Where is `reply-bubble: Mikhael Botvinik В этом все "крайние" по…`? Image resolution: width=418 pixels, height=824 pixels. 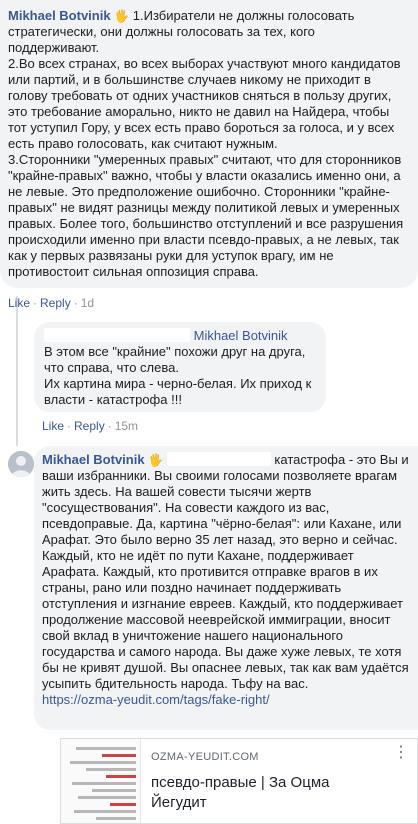
reply-bubble: Mikhael Botvinik В этом все "крайние" по… is located at coordinates (180, 367).